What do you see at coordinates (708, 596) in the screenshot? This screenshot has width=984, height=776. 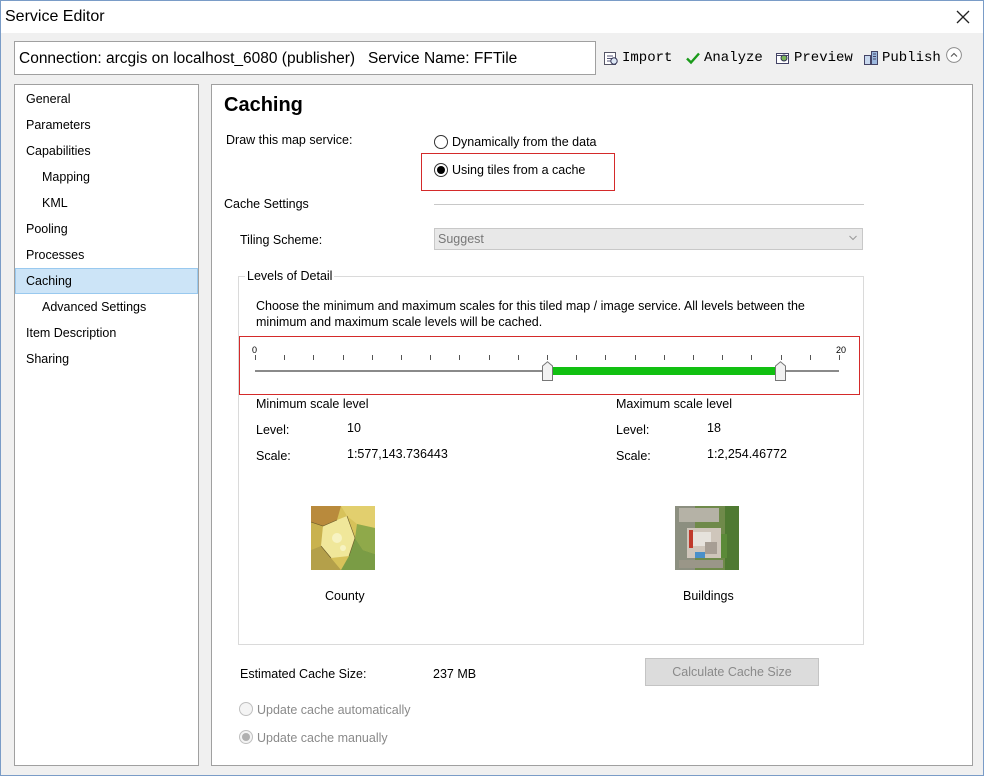 I see `buildings-caption: Buildings` at bounding box center [708, 596].